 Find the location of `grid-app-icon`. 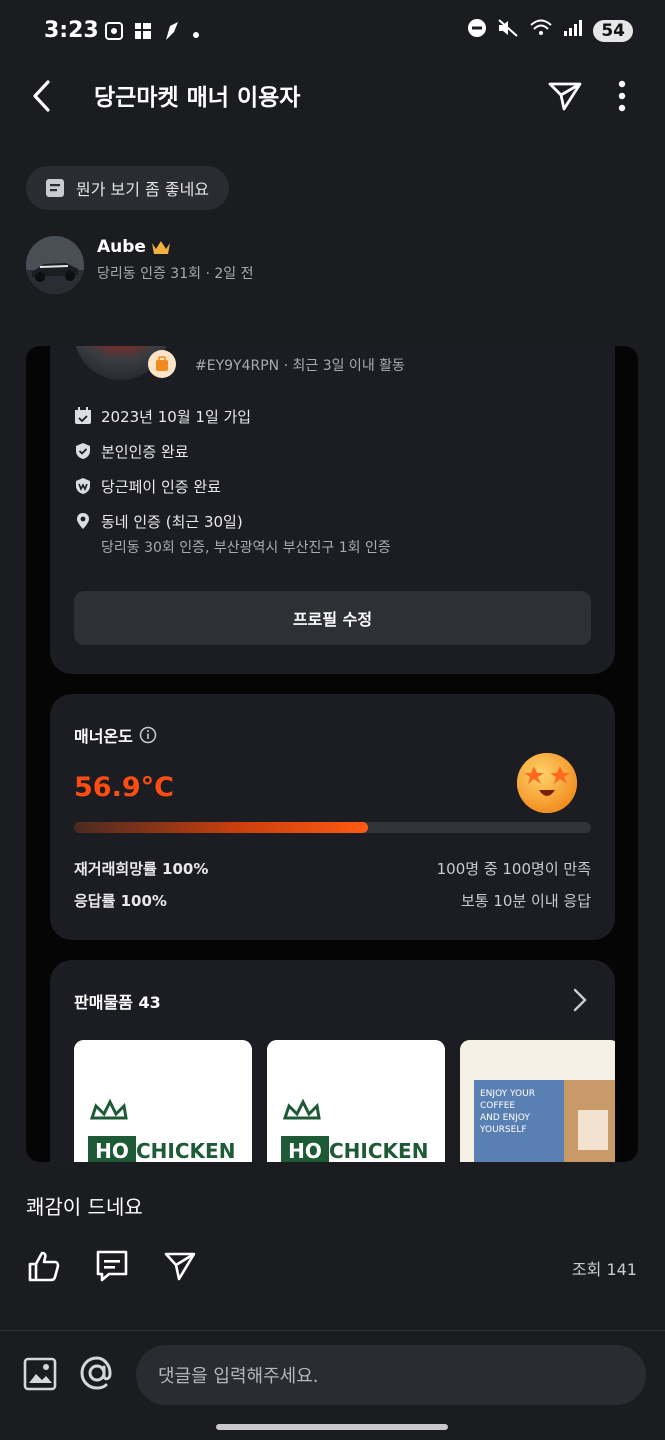

grid-app-icon is located at coordinates (143, 33).